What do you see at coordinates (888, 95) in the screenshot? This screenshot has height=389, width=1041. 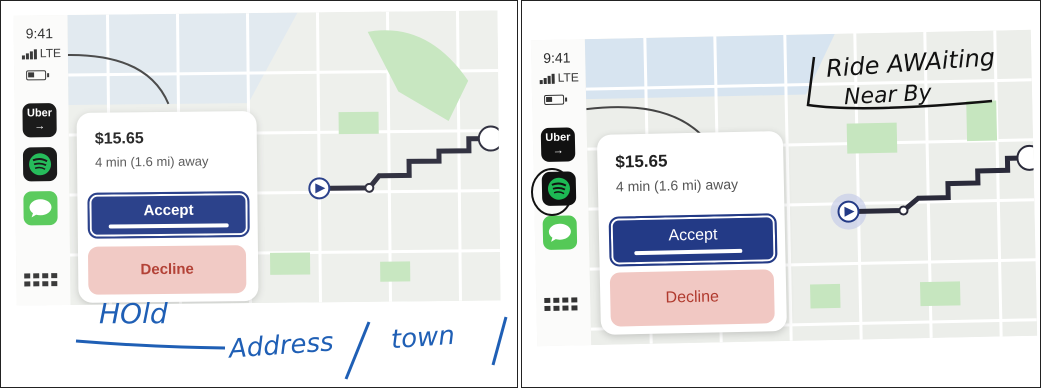 I see `handwritten-near-by: Near By` at bounding box center [888, 95].